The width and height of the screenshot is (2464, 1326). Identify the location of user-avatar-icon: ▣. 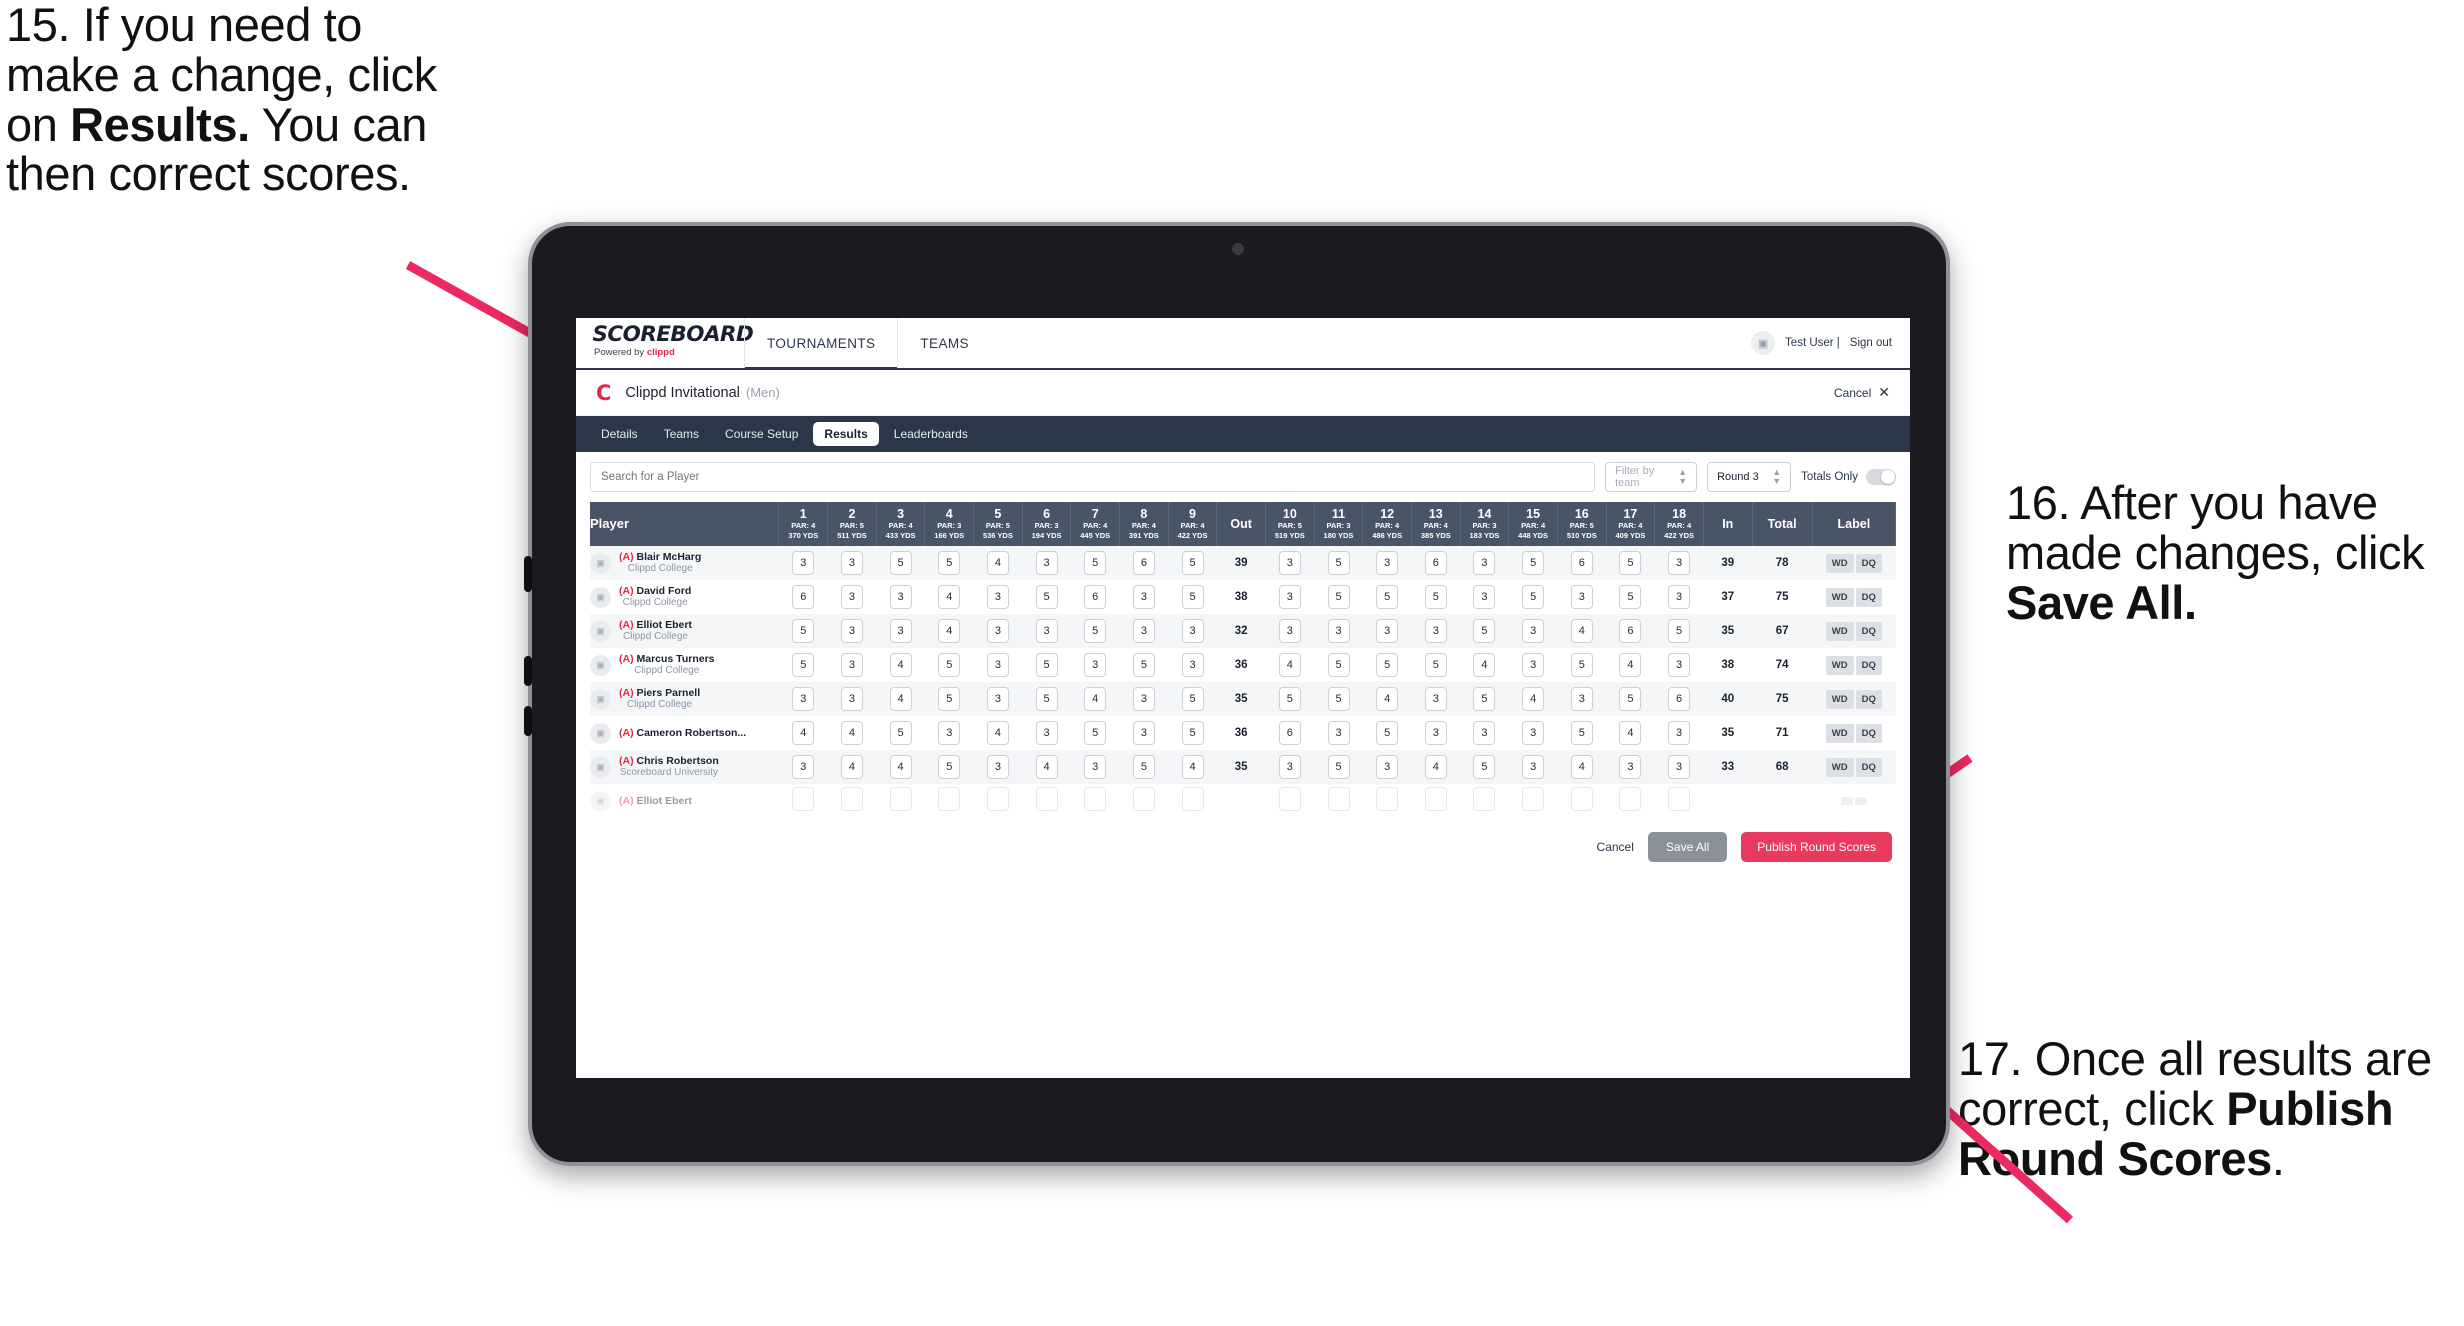
(1763, 343).